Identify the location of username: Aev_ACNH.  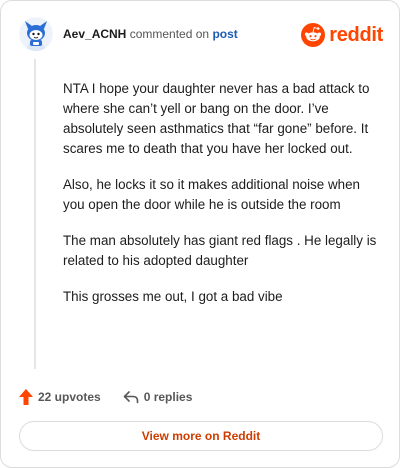
(94, 34).